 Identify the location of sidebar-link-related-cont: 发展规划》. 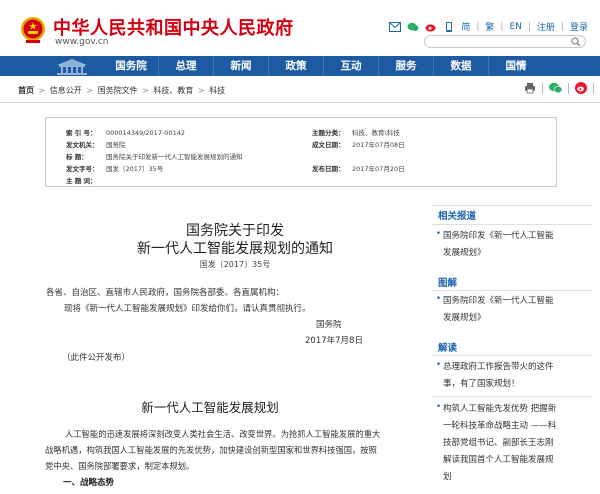
(464, 252).